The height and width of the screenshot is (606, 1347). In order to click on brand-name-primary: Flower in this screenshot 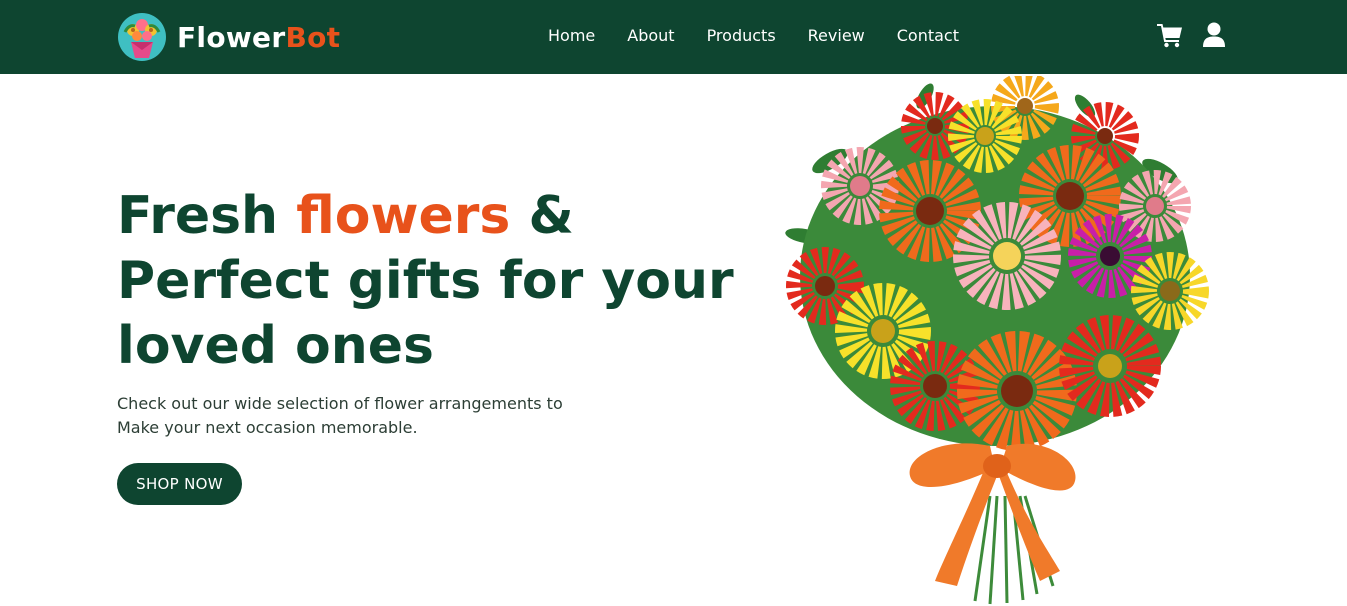, I will do `click(231, 37)`.